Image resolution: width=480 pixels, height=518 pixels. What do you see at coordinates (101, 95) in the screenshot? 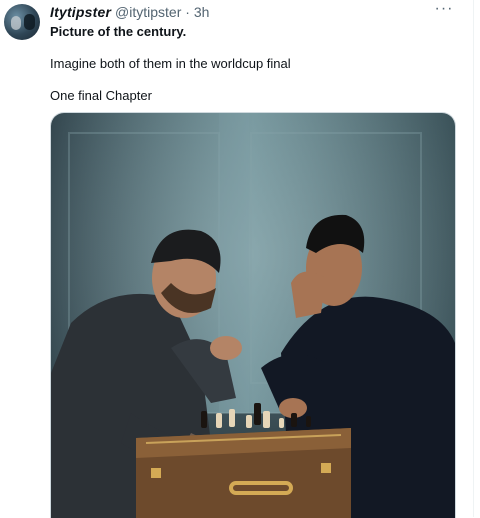
I see `tweet-text-line-3: One final Chapter` at bounding box center [101, 95].